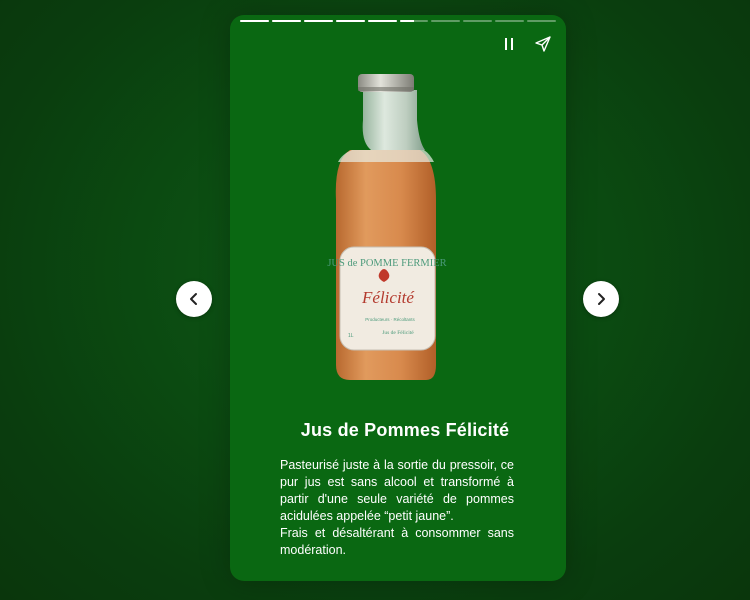 This screenshot has height=600, width=750. I want to click on product-title: Jus de Pommes Félicité, so click(405, 430).